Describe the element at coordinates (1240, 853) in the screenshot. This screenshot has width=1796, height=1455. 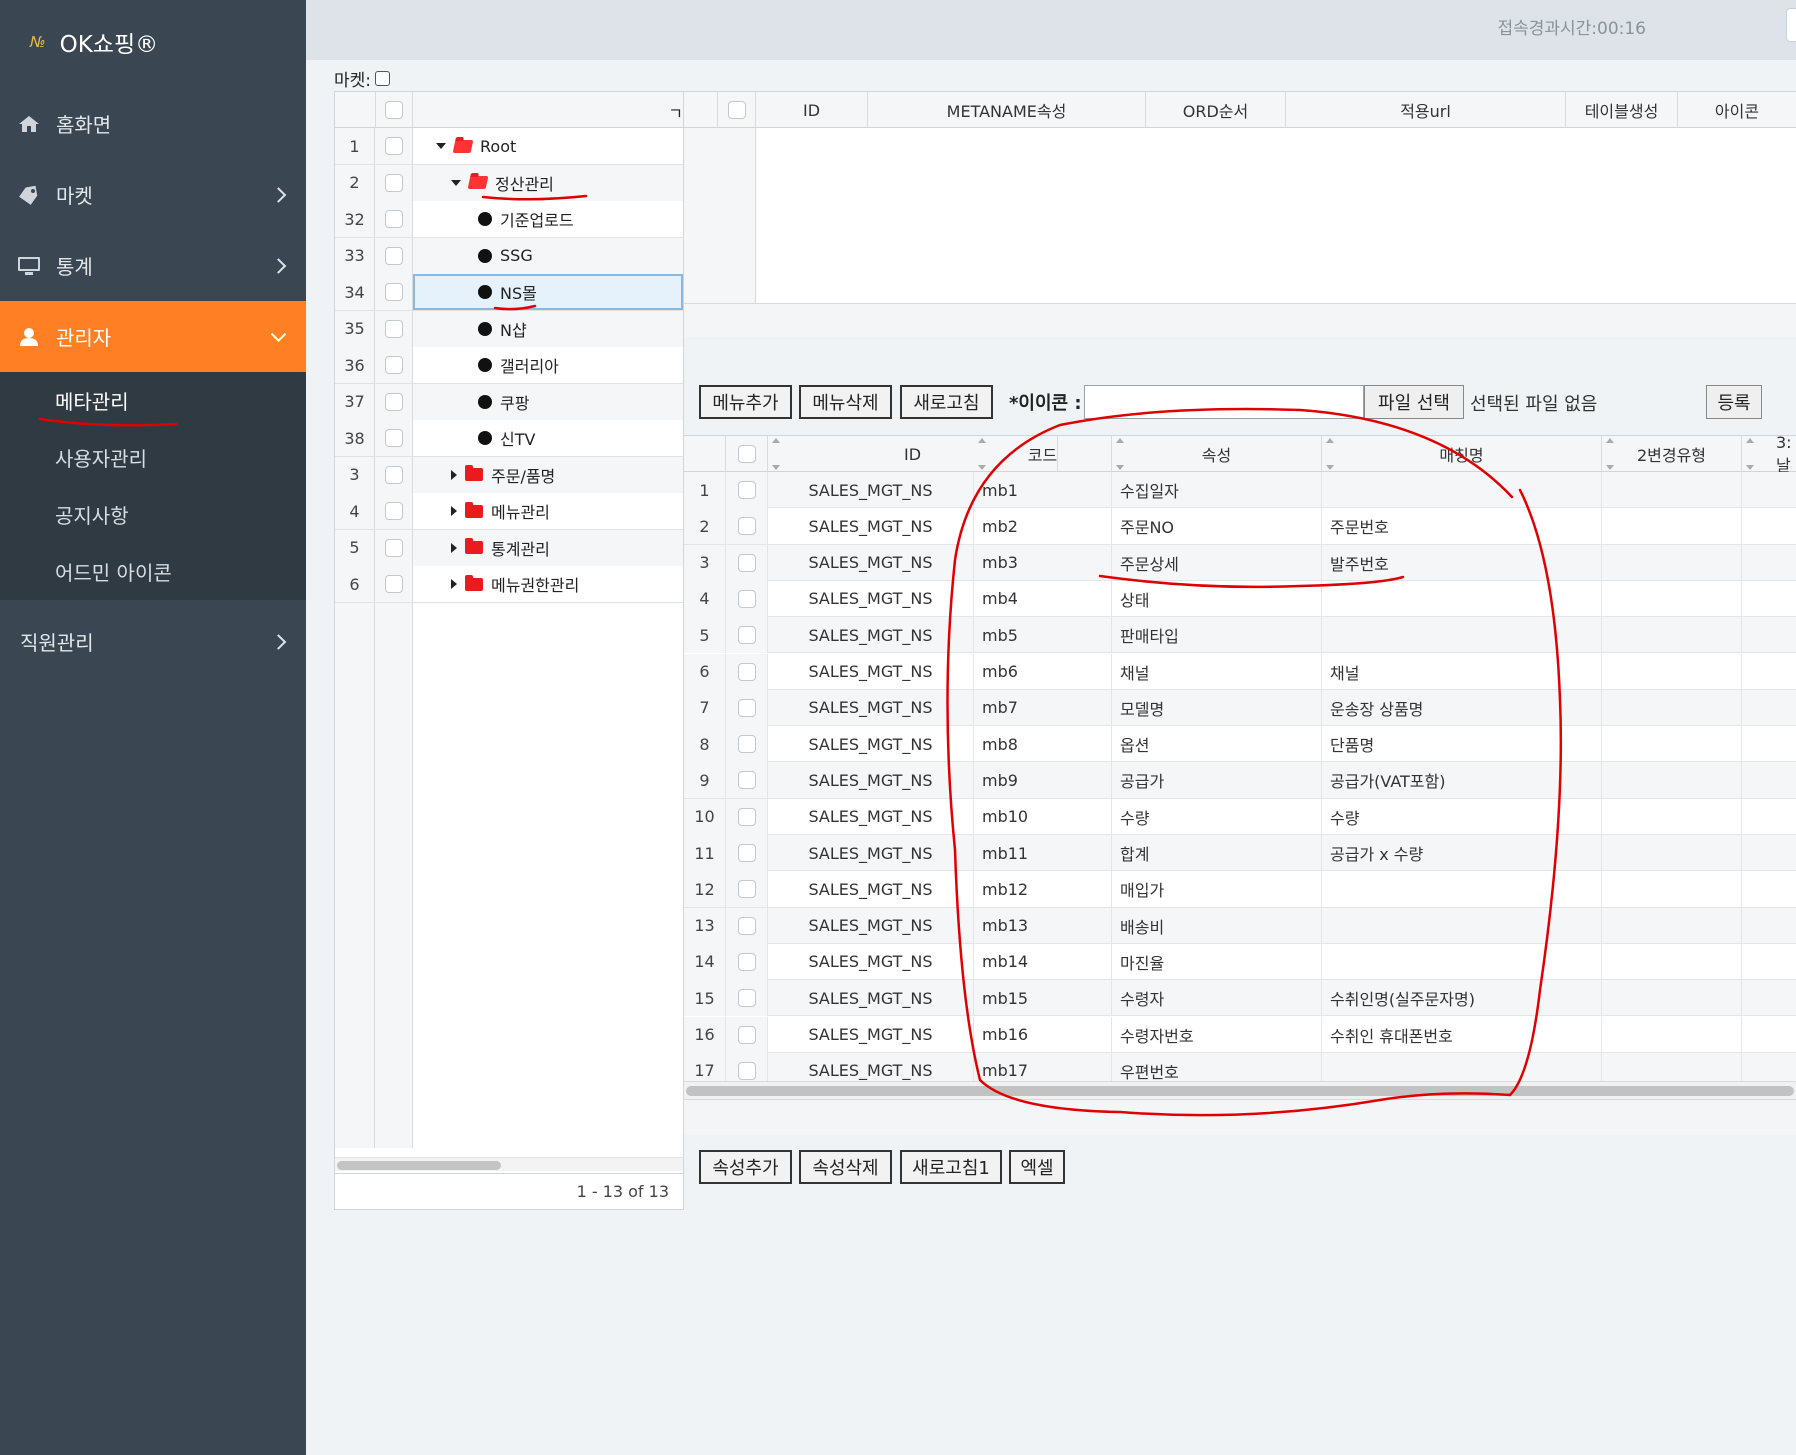
I see `table-row: 11 SALES_MGT_NS mb11 합계 공급가 x 수량` at that location.